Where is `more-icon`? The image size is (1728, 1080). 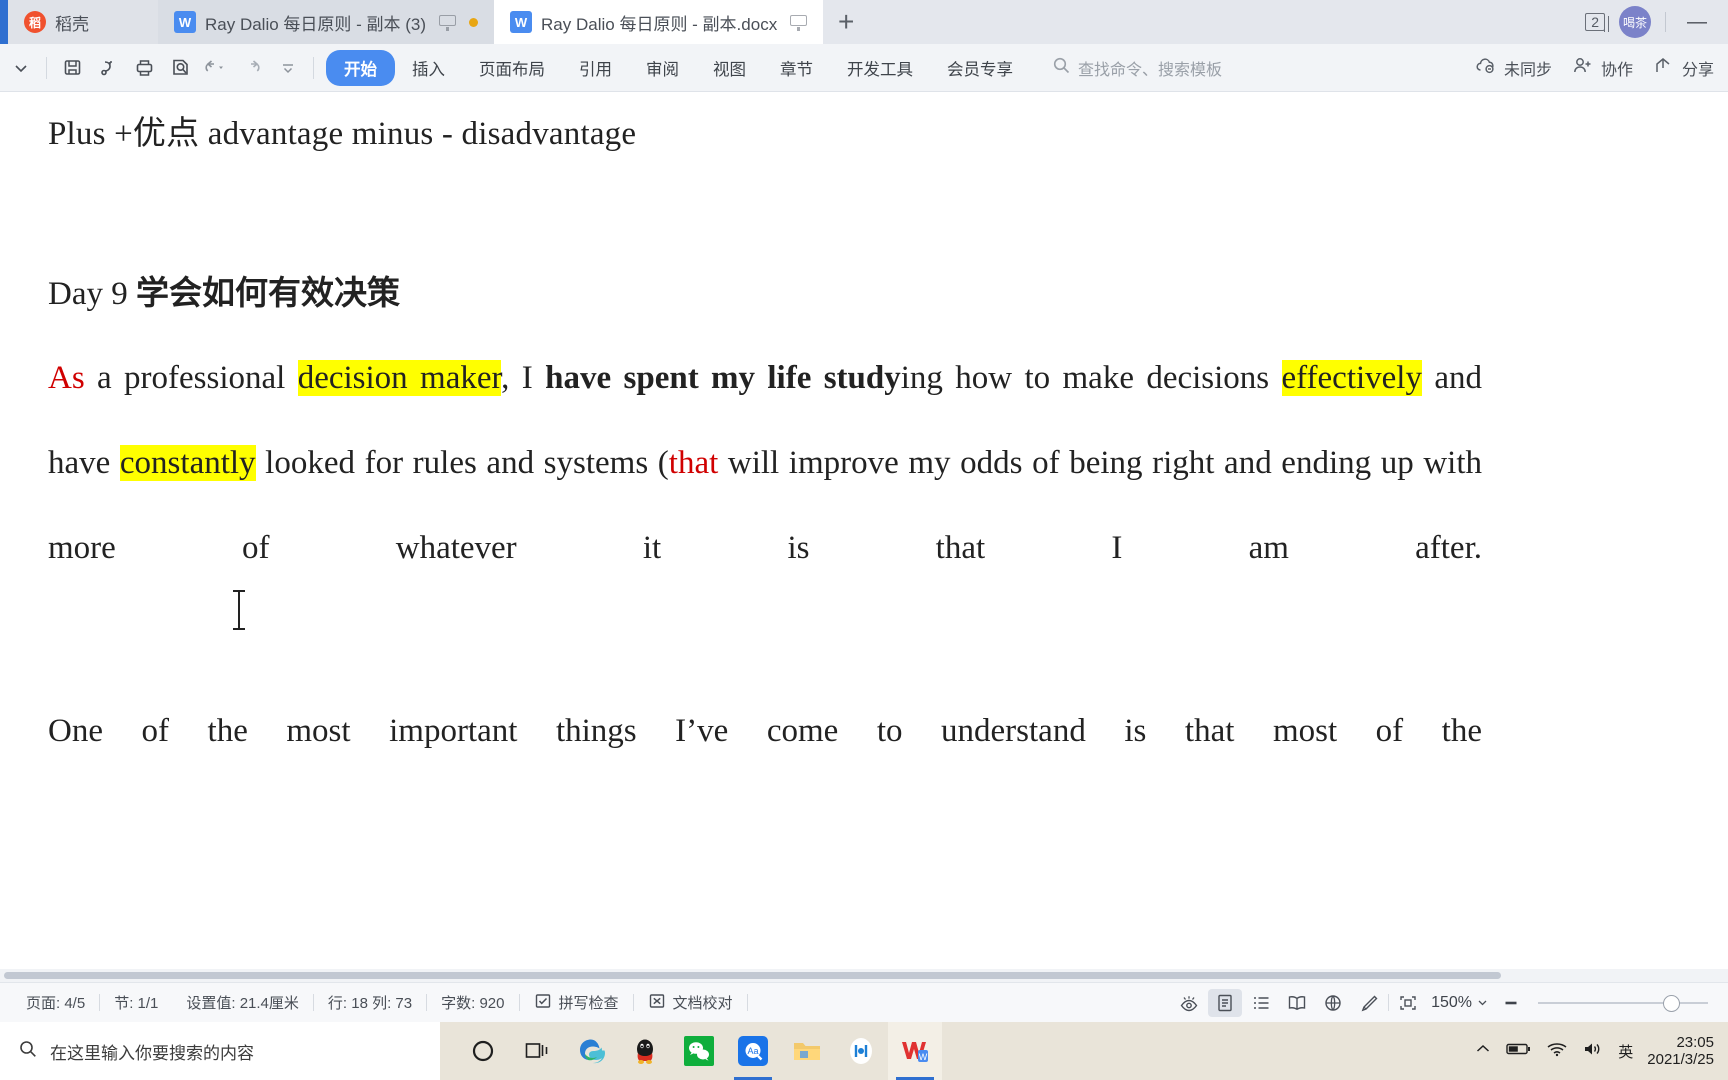
more-icon is located at coordinates (288, 68).